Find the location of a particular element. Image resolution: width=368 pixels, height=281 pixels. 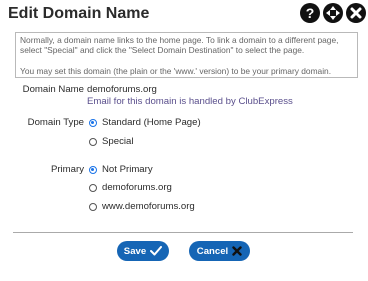

option-label: demoforums.org is located at coordinates (137, 187).